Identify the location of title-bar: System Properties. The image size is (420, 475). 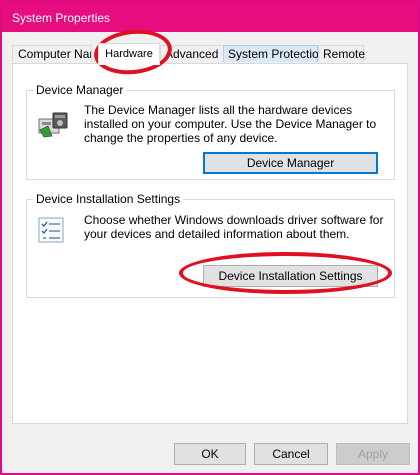
(210, 17).